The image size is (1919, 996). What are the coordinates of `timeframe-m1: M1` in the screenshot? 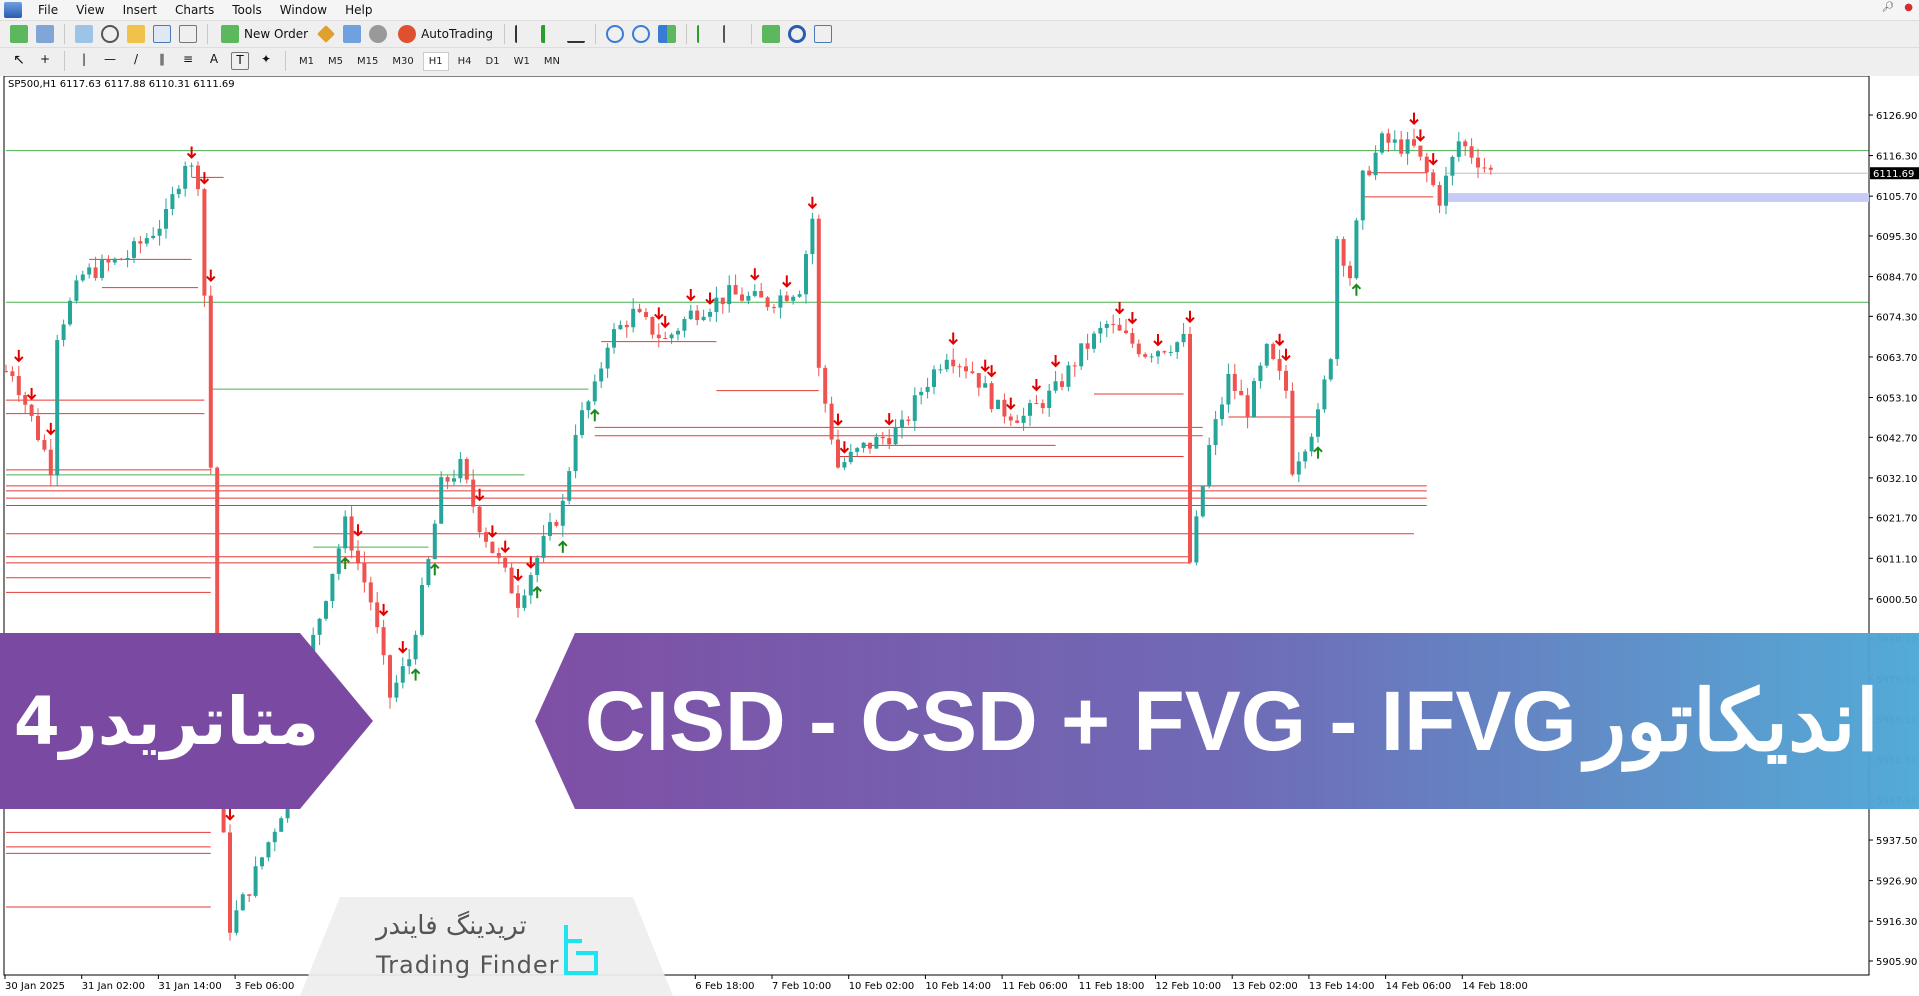 It's located at (306, 61).